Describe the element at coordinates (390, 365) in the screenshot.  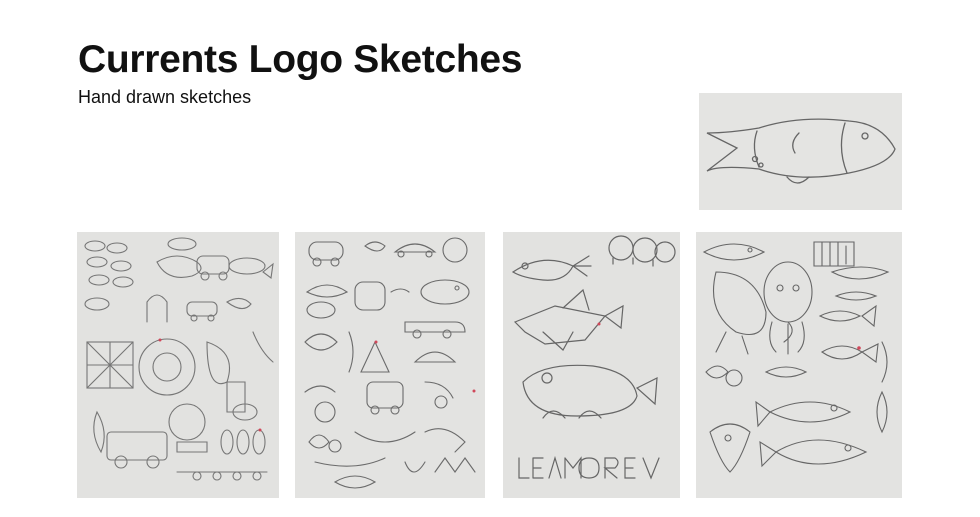
I see `mixed-sketch-sheet-2-photo` at that location.